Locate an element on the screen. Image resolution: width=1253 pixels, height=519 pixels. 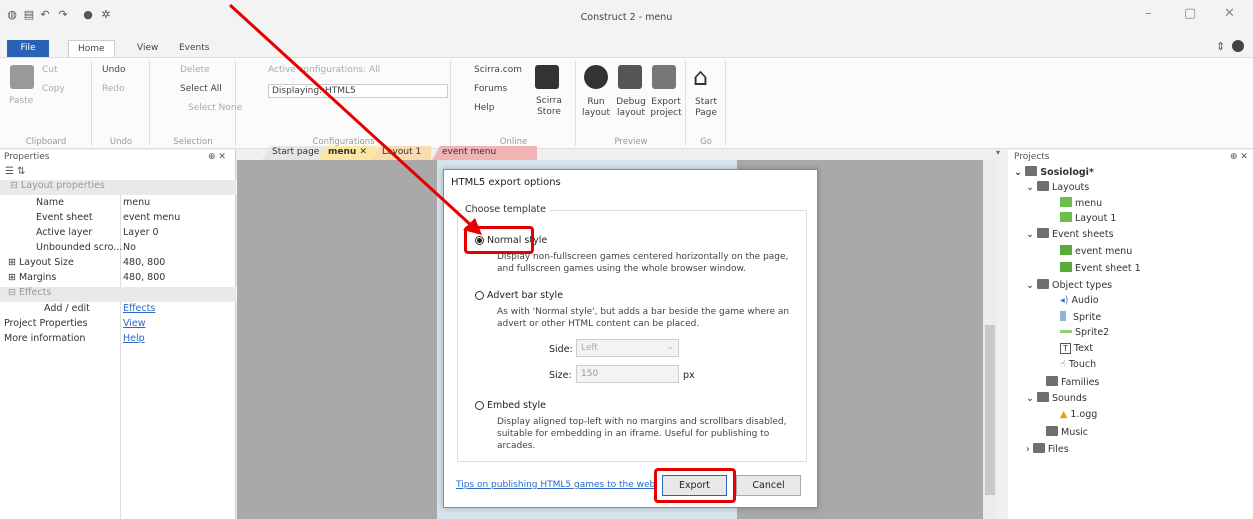
tree-files: › Files is located at coordinates (1047, 449).